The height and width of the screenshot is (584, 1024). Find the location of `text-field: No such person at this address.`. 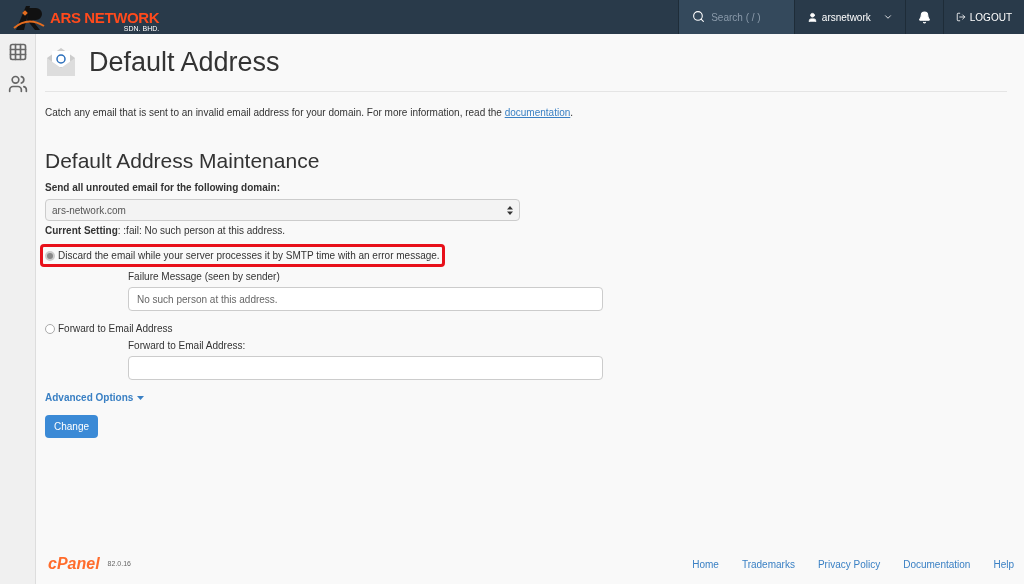

text-field: No such person at this address. is located at coordinates (365, 299).